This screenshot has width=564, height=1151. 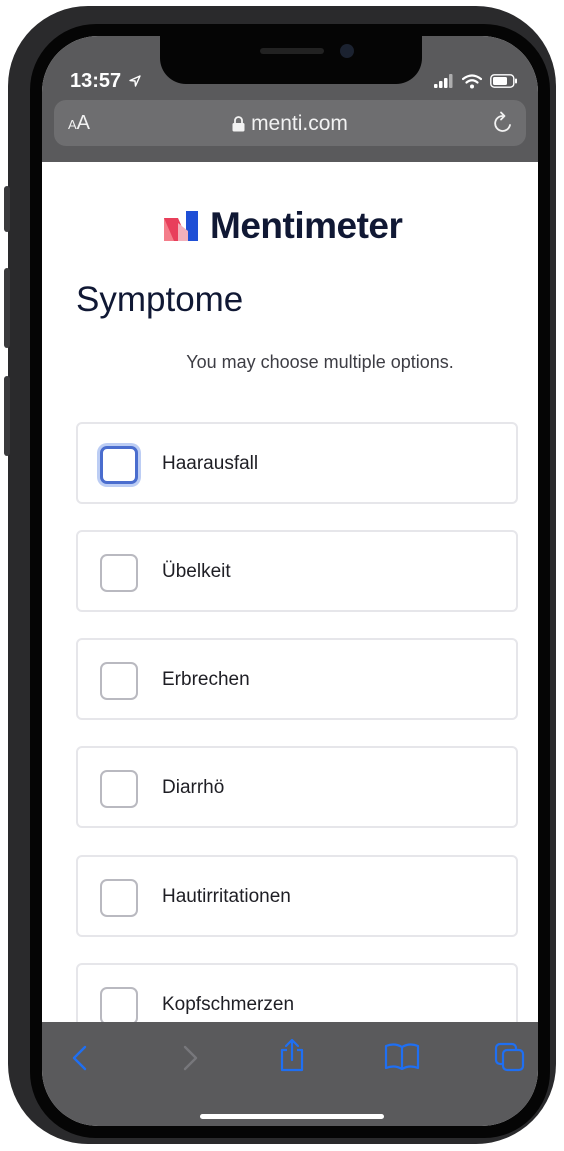 What do you see at coordinates (210, 463) in the screenshot?
I see `option-label: Haarausfall` at bounding box center [210, 463].